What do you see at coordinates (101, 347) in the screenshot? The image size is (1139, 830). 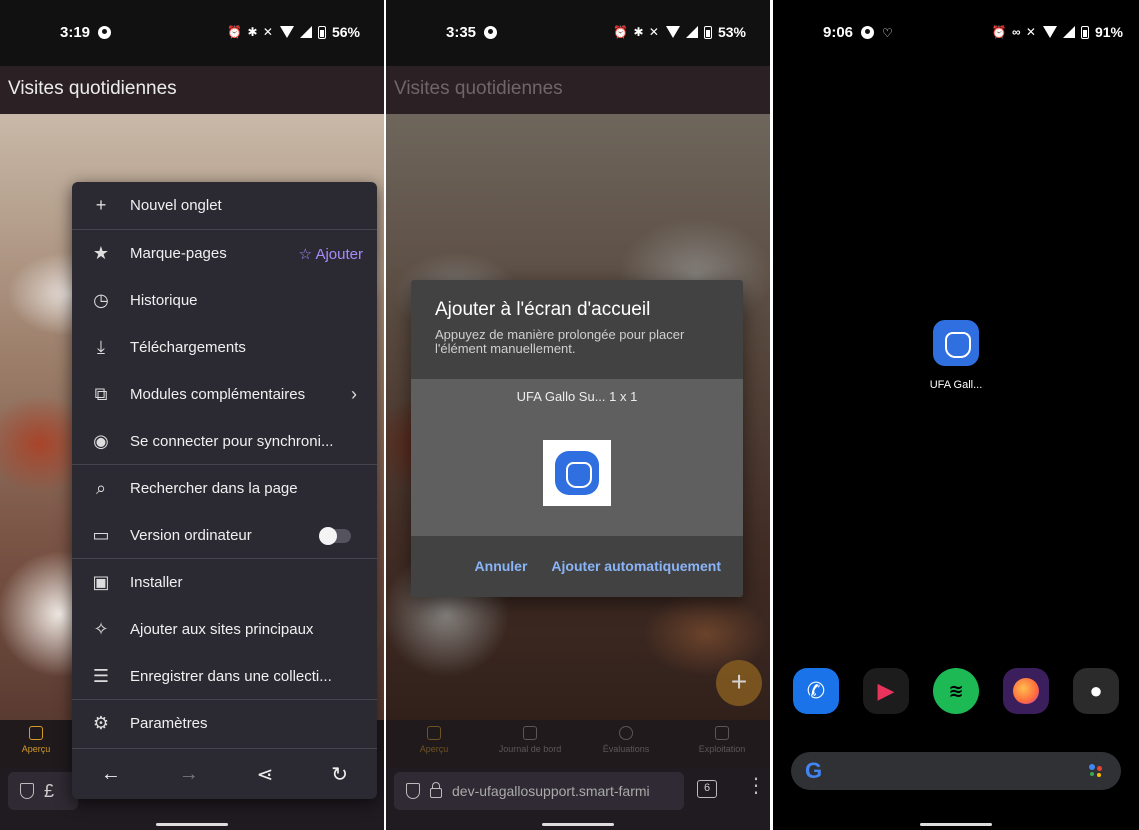 I see `download-icon: ⤓` at bounding box center [101, 347].